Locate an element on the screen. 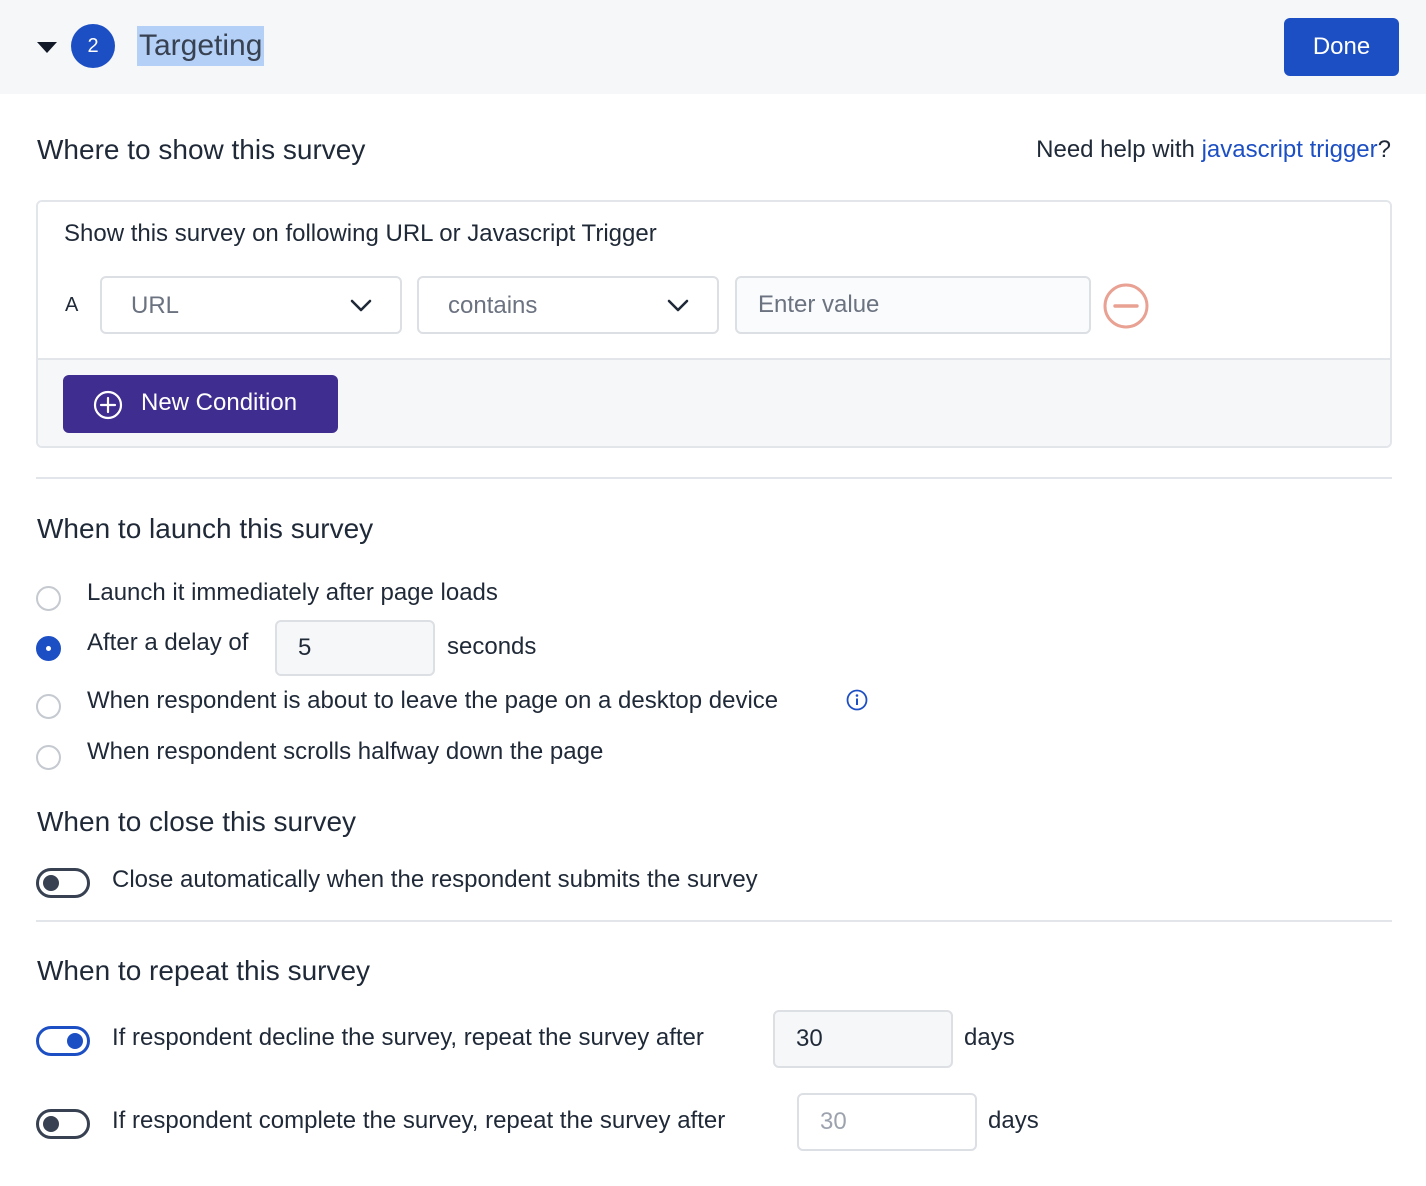 This screenshot has width=1426, height=1186. plus-circle-icon is located at coordinates (108, 405).